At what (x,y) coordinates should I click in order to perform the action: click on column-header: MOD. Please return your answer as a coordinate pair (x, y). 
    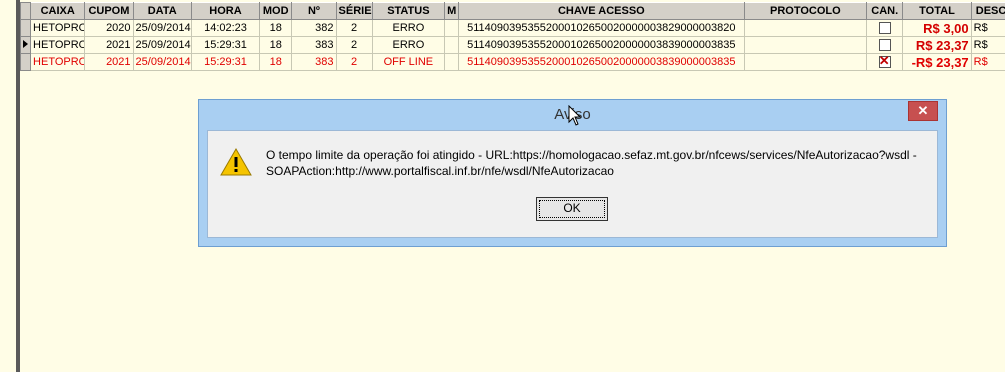
    Looking at the image, I should click on (276, 11).